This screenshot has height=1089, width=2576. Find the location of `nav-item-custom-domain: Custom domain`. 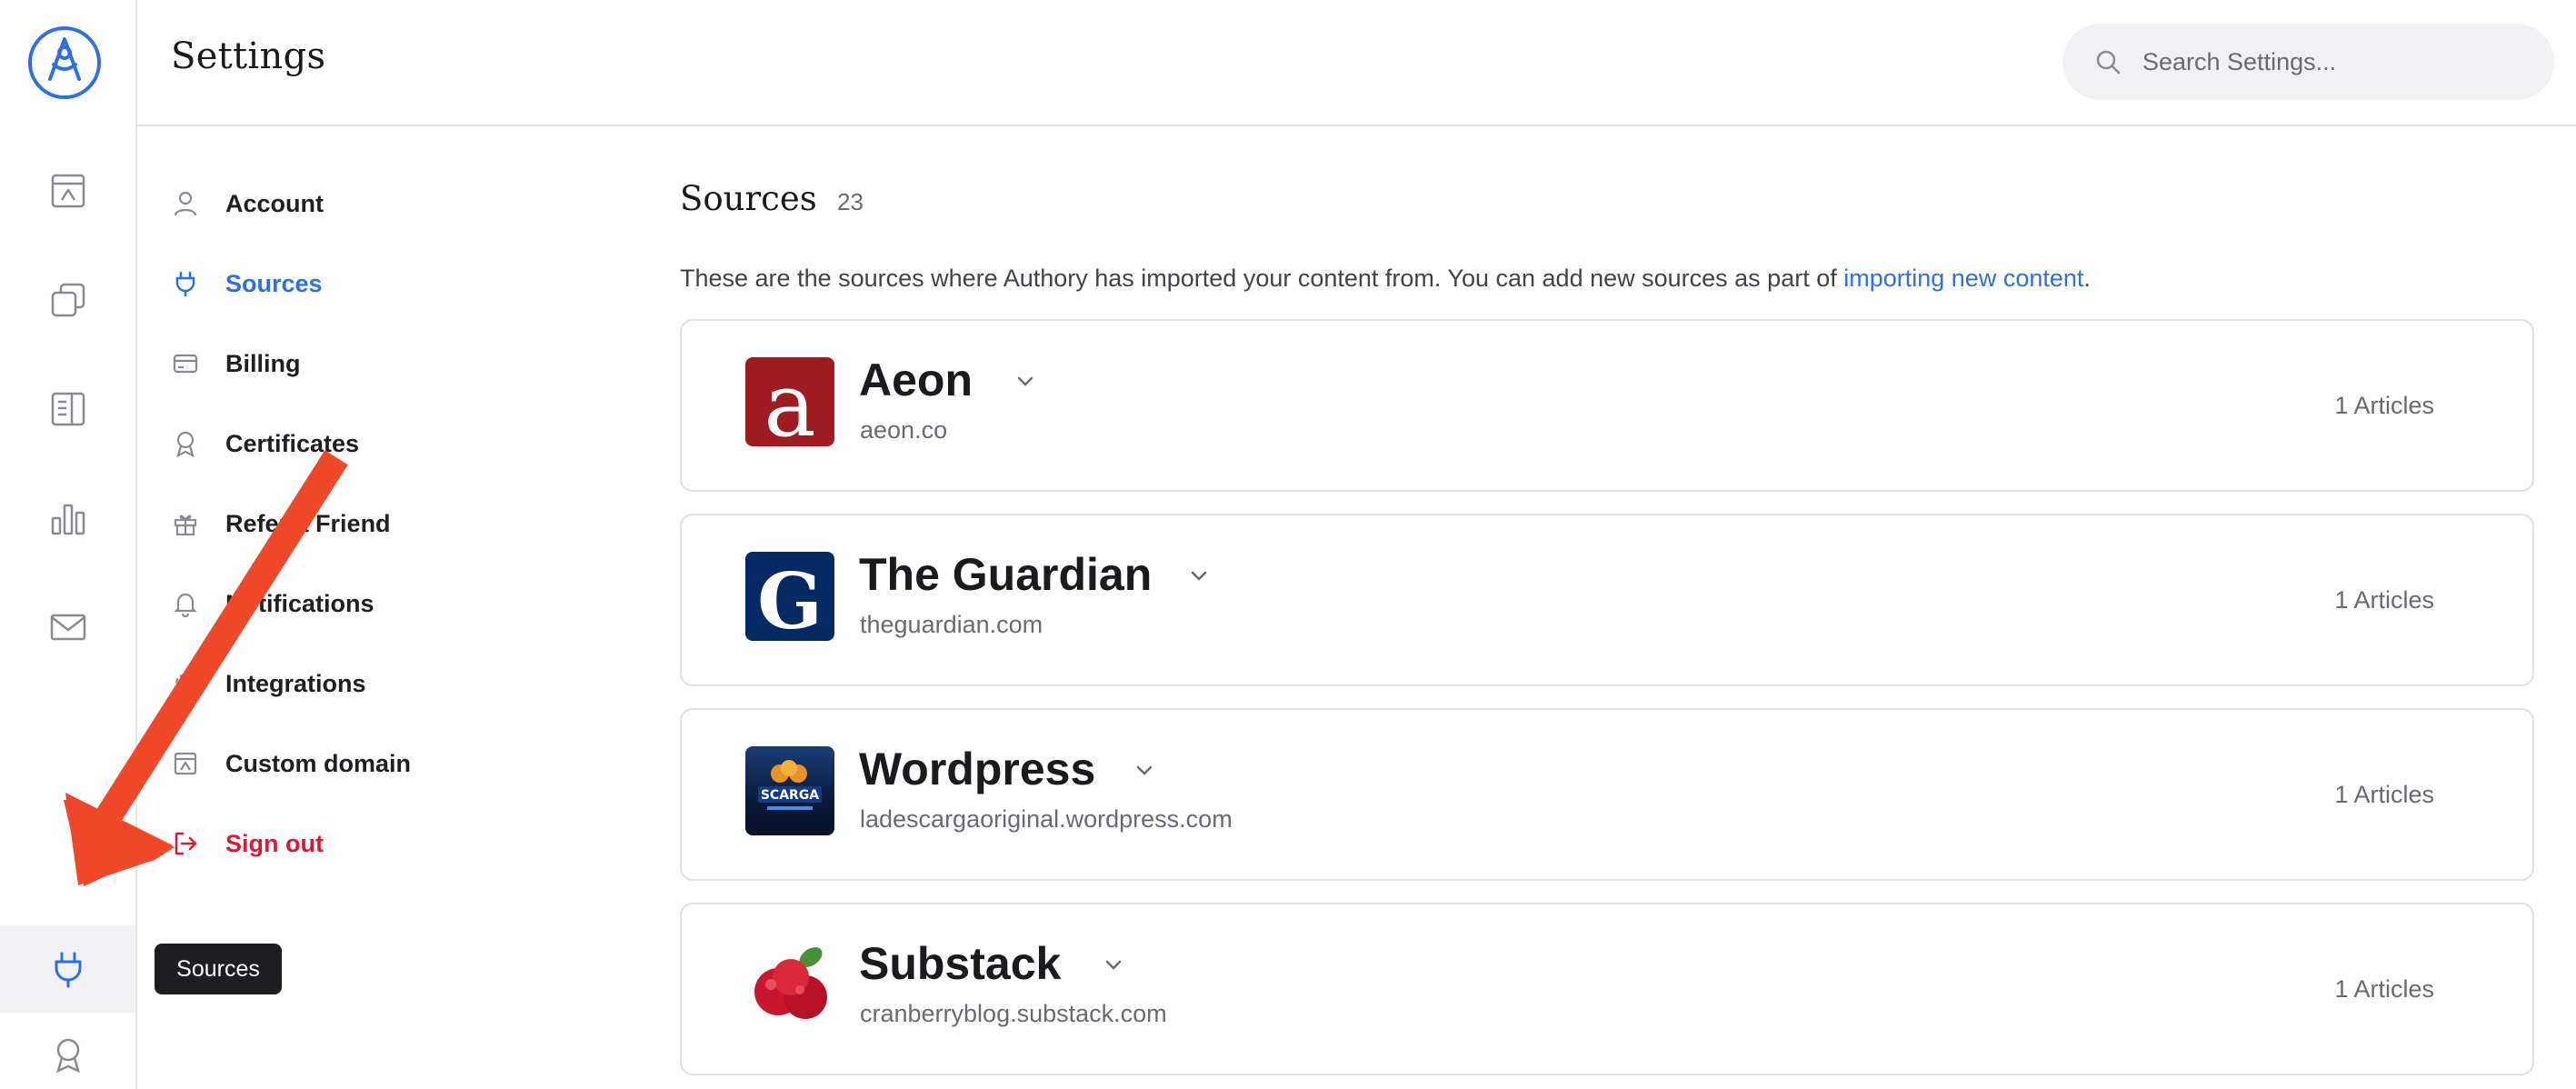

nav-item-custom-domain: Custom domain is located at coordinates (351, 764).